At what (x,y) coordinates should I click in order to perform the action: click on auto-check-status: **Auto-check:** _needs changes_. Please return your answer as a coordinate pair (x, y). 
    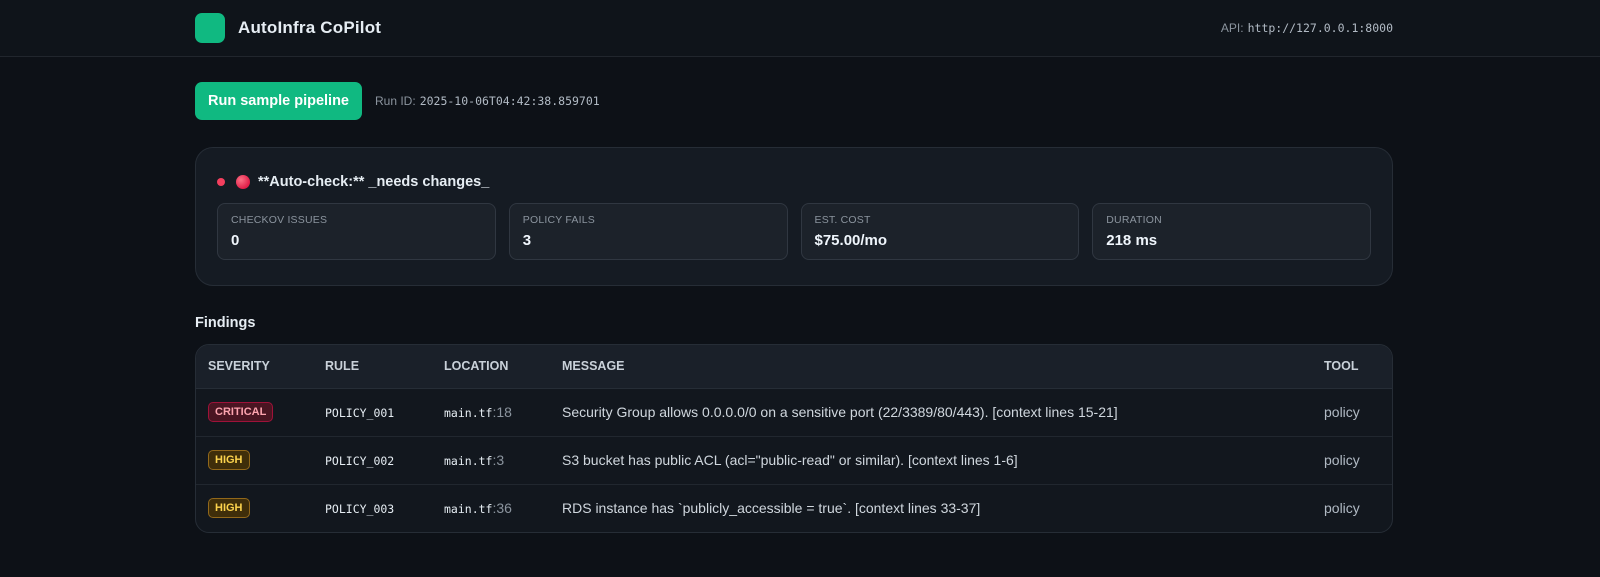
    Looking at the image, I should click on (794, 182).